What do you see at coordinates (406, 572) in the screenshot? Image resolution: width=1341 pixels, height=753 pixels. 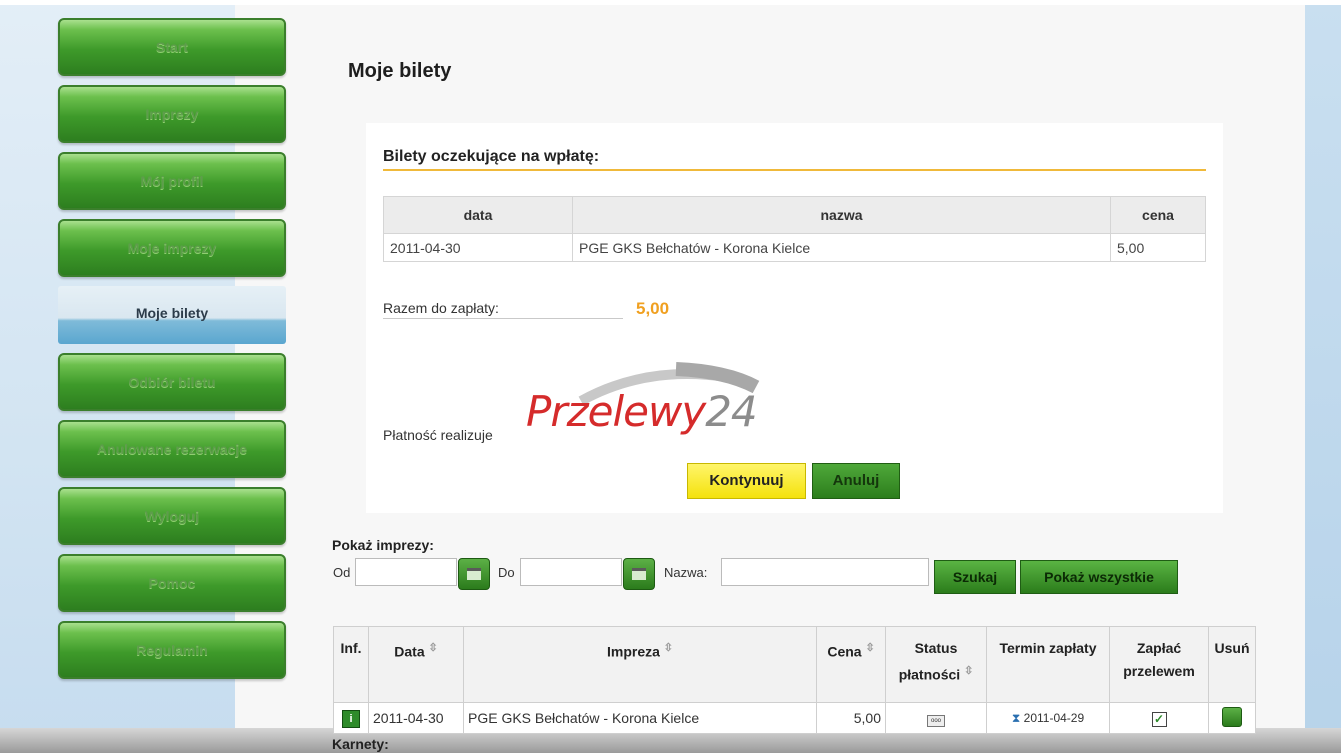 I see `from-date-input` at bounding box center [406, 572].